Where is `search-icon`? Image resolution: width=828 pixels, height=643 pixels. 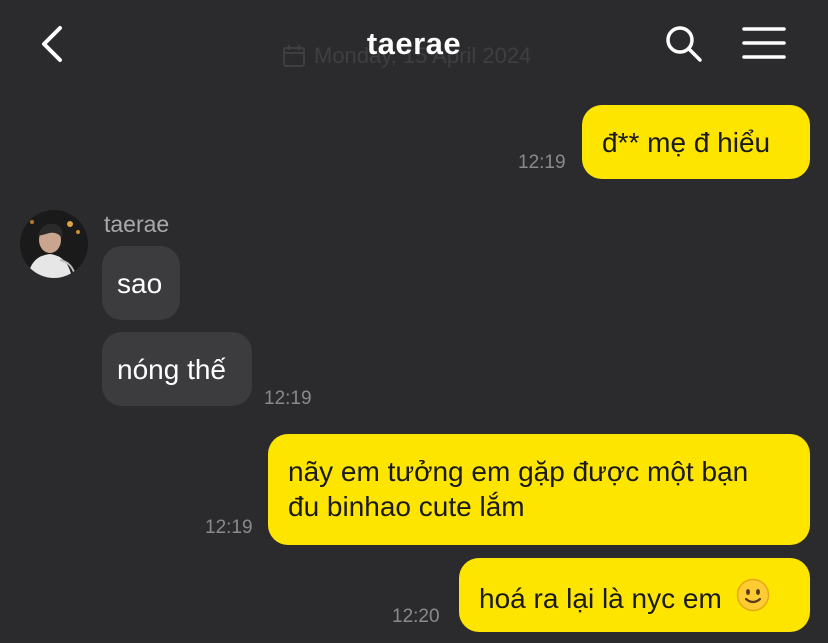 search-icon is located at coordinates (684, 44).